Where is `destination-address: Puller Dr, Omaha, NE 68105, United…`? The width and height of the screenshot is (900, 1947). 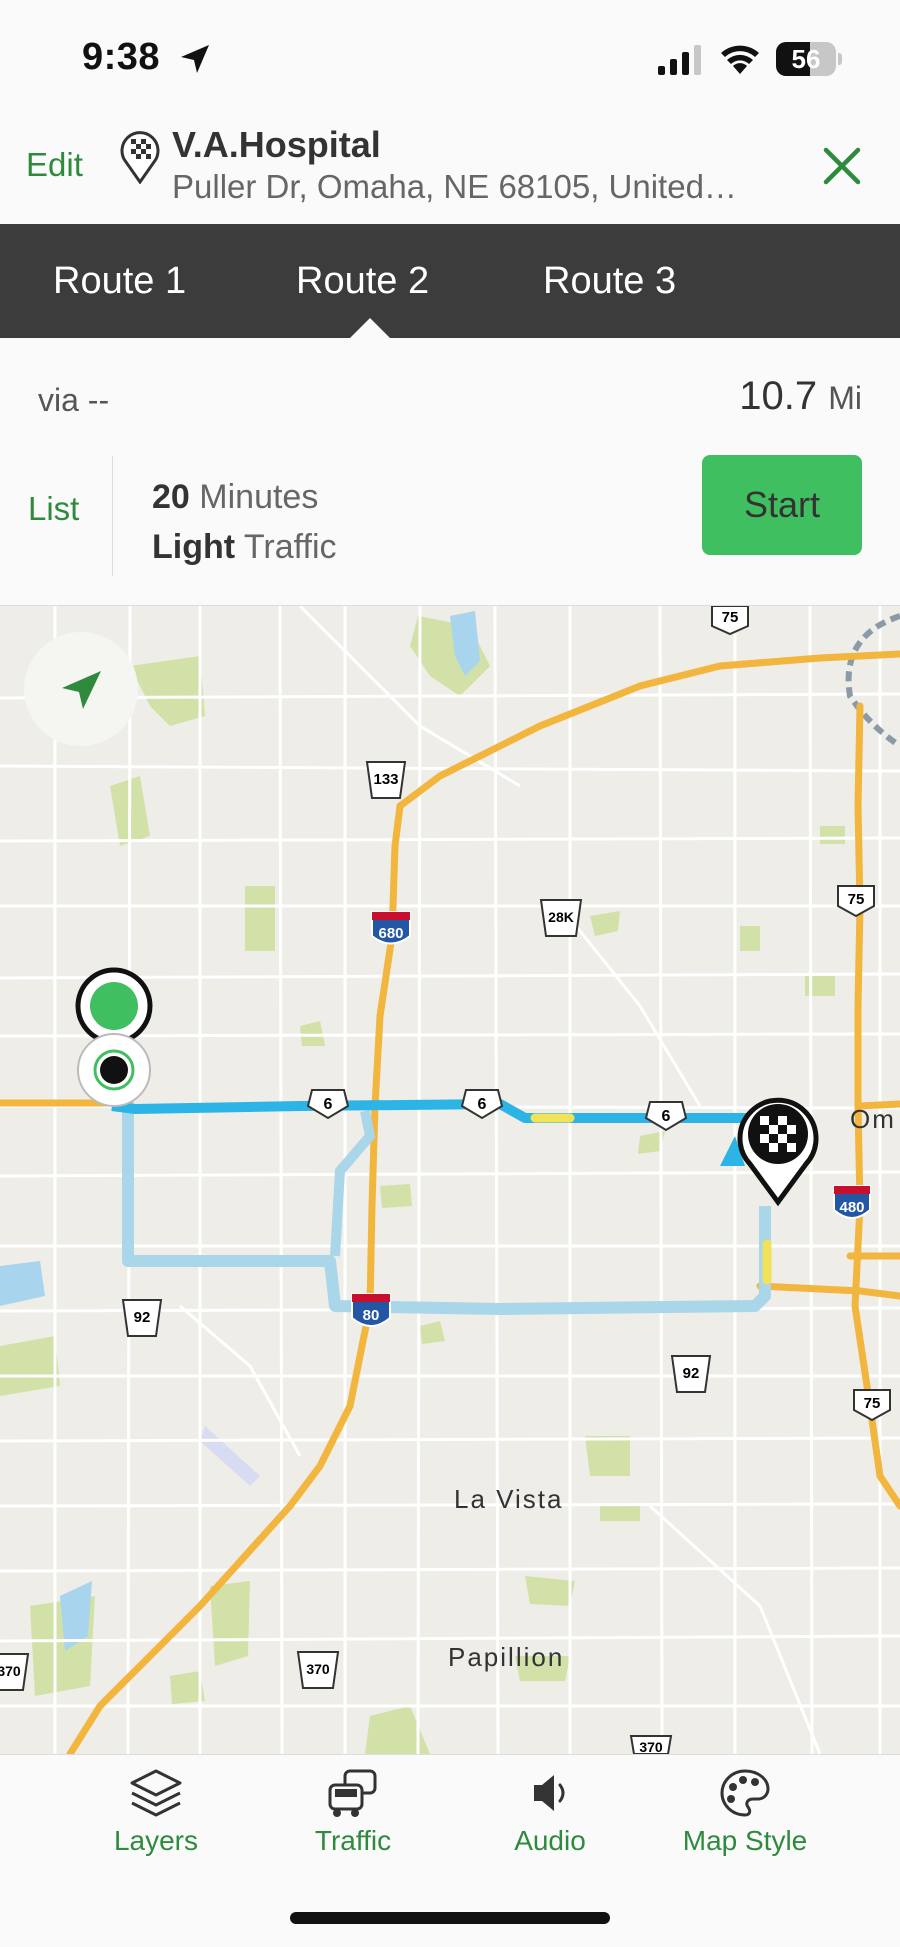
destination-address: Puller Dr, Omaha, NE 68105, United… is located at coordinates (454, 186).